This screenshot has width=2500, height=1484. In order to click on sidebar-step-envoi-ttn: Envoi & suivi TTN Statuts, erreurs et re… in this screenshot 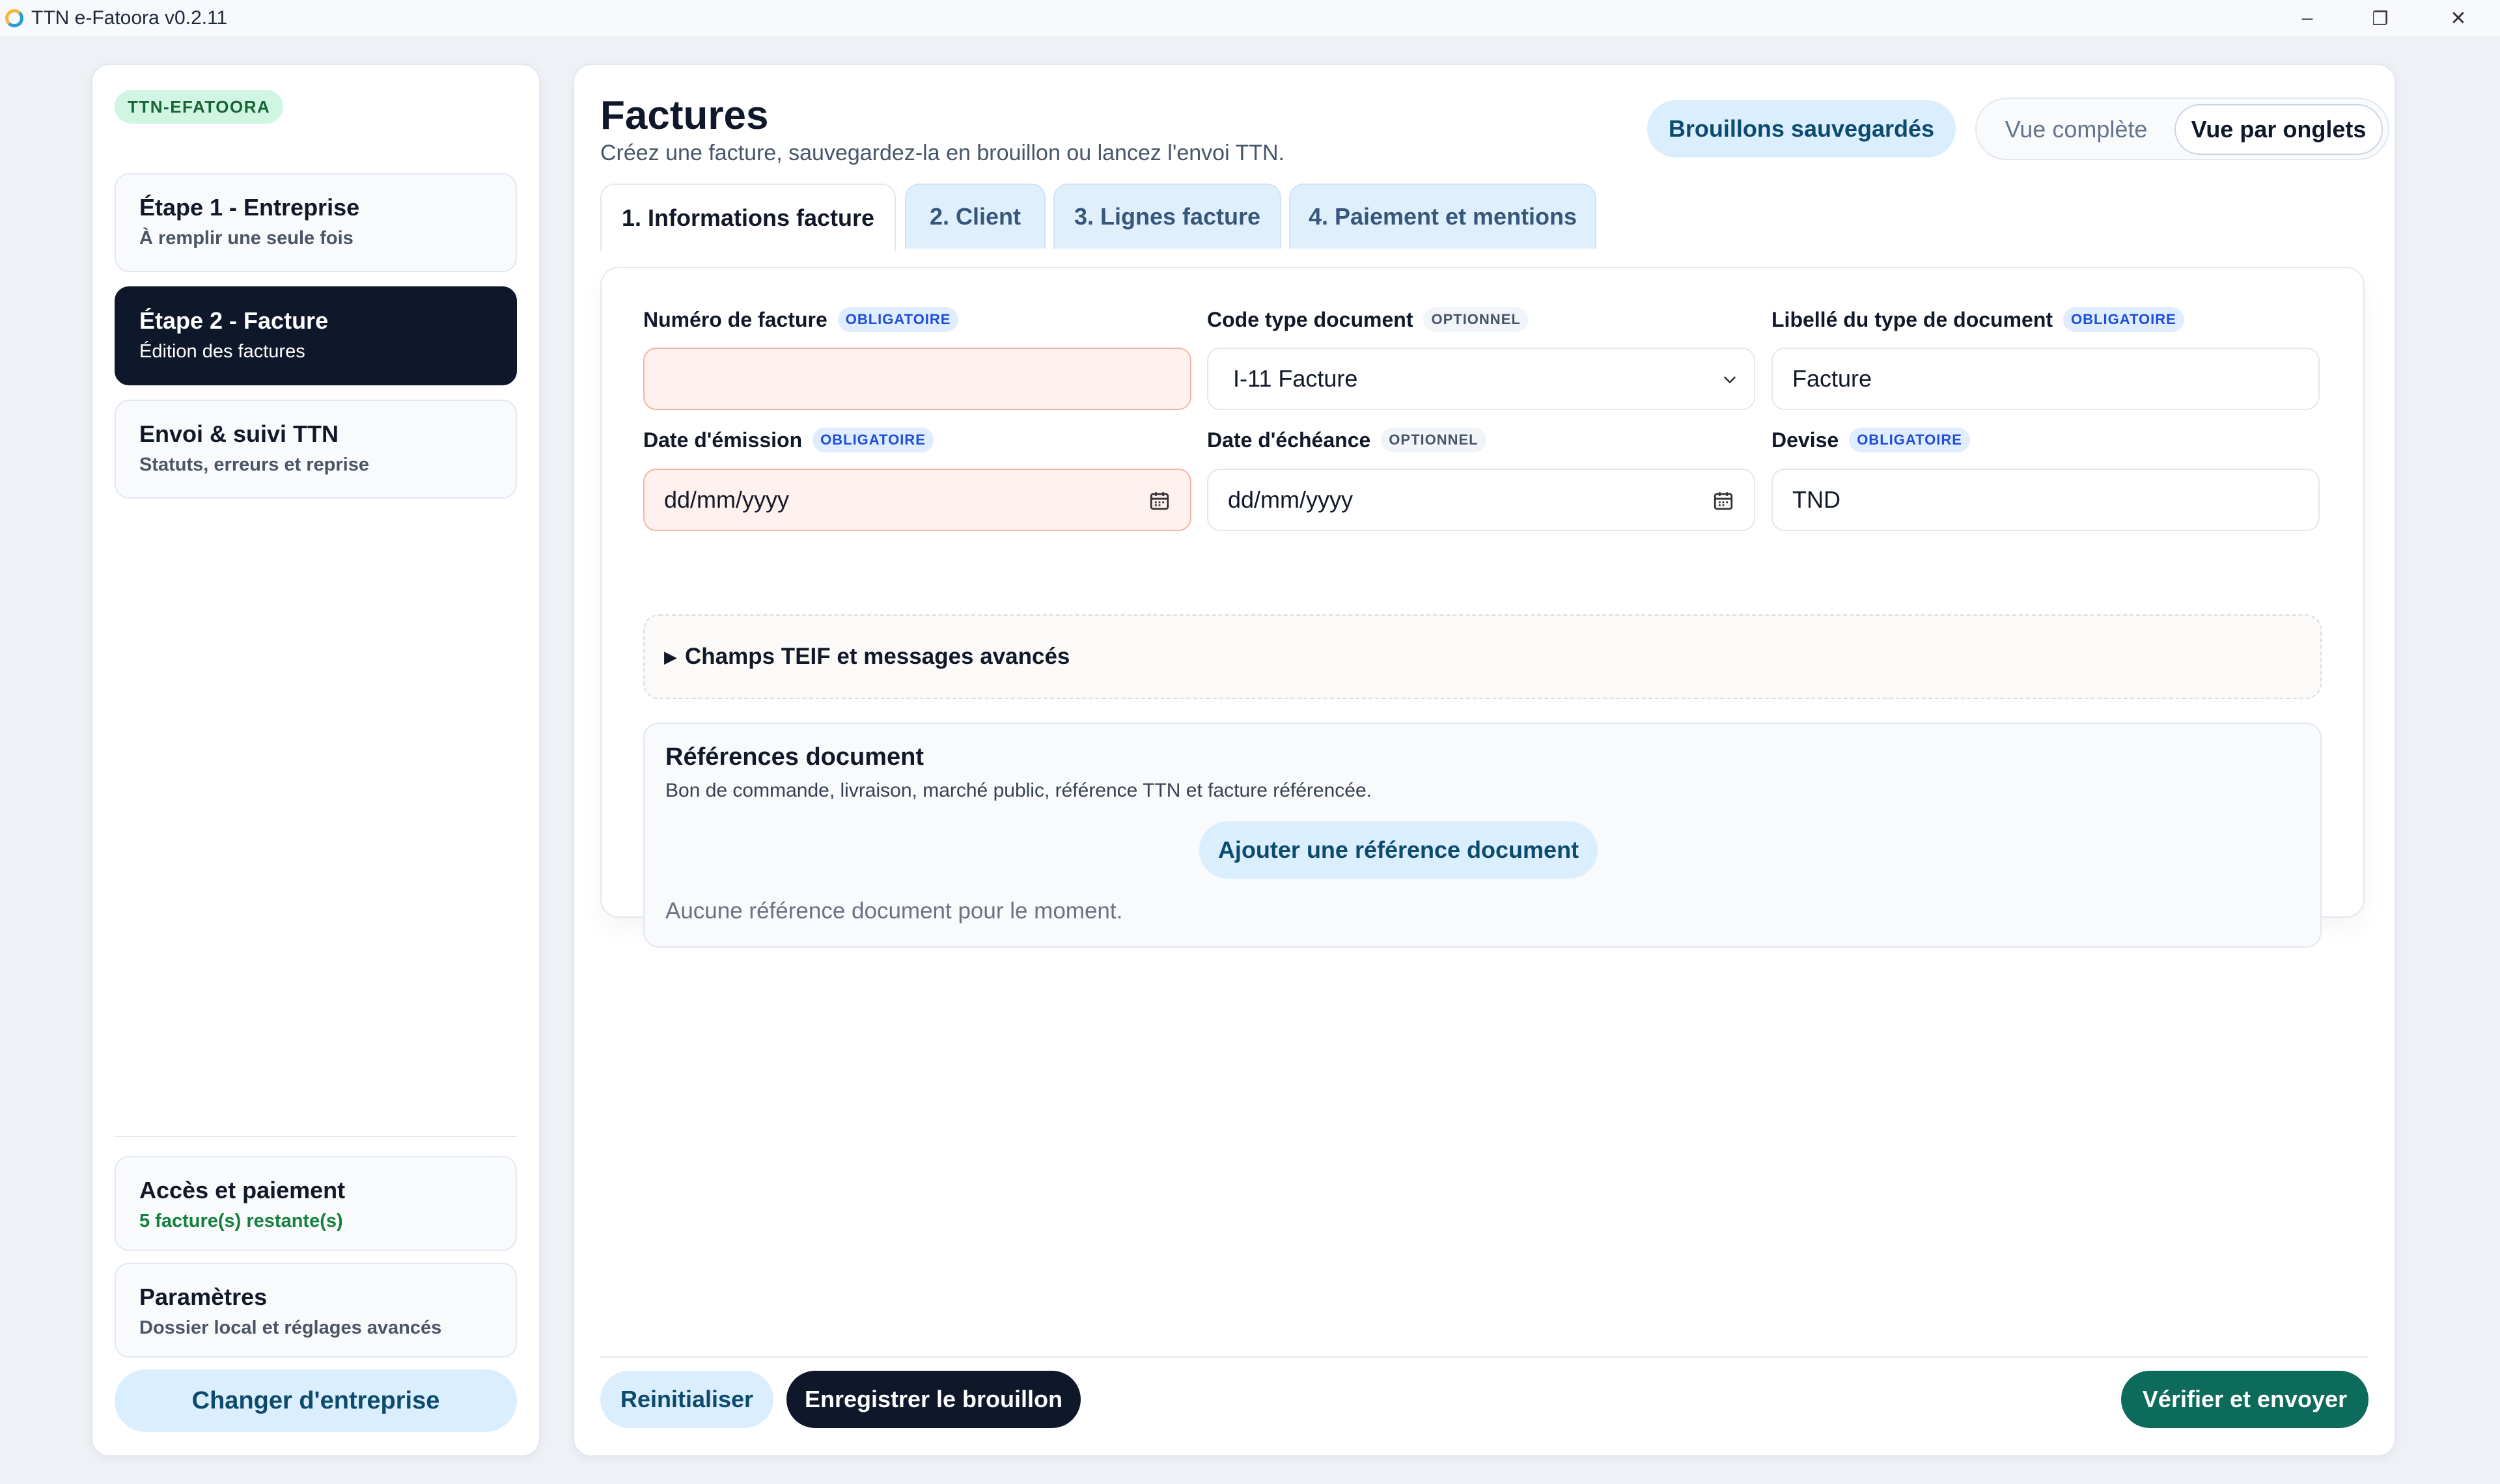, I will do `click(316, 449)`.